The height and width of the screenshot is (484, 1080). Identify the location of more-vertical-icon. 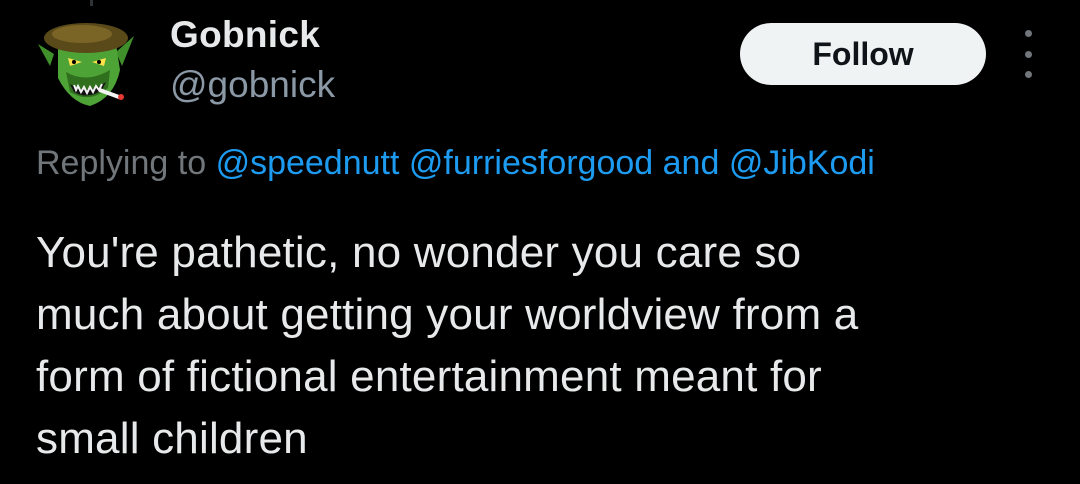
(1028, 54).